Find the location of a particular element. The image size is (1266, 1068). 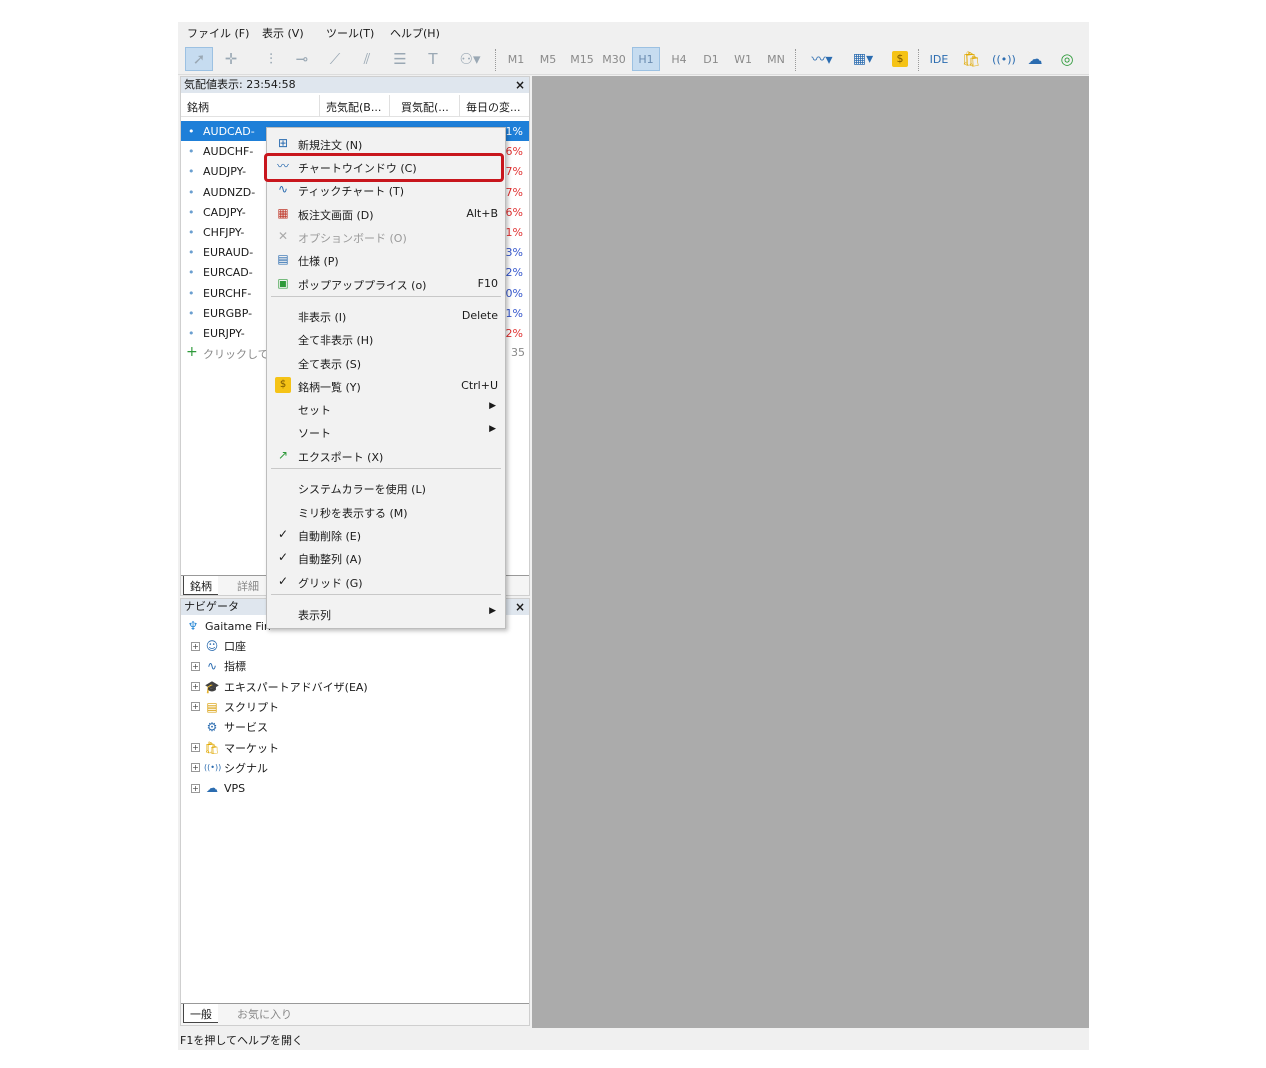

submenu-arrow-icon: ▶ is located at coordinates (492, 406).